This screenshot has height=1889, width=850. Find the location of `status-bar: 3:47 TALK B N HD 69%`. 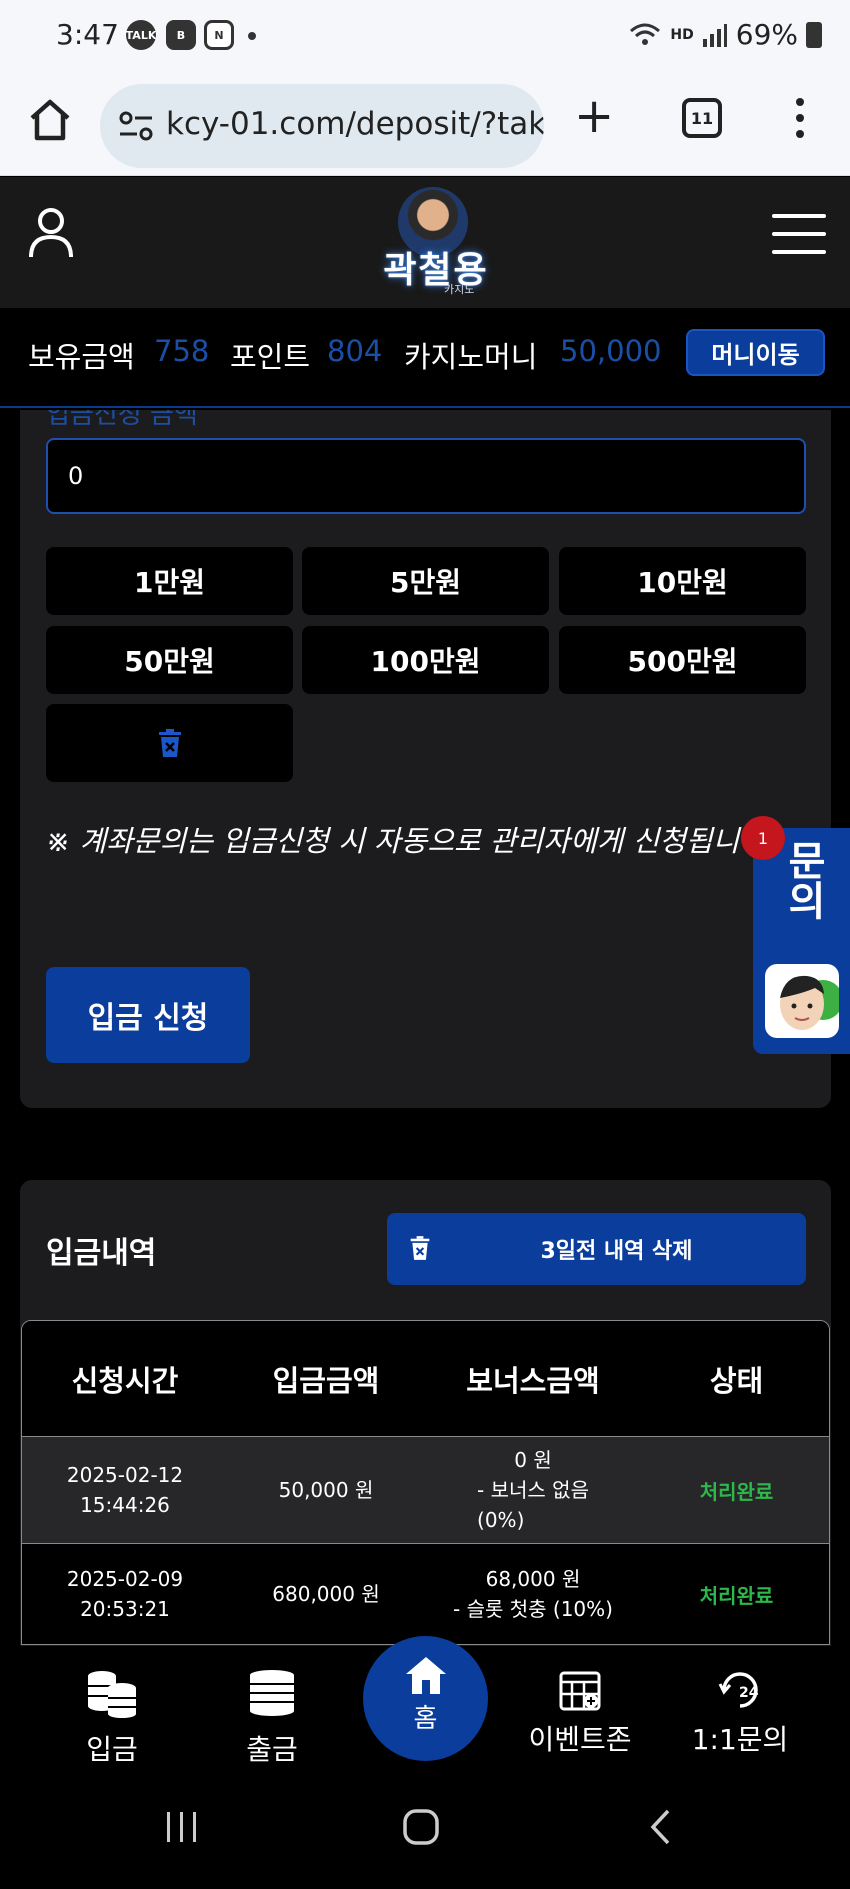

status-bar: 3:47 TALK B N HD 69% is located at coordinates (425, 36).